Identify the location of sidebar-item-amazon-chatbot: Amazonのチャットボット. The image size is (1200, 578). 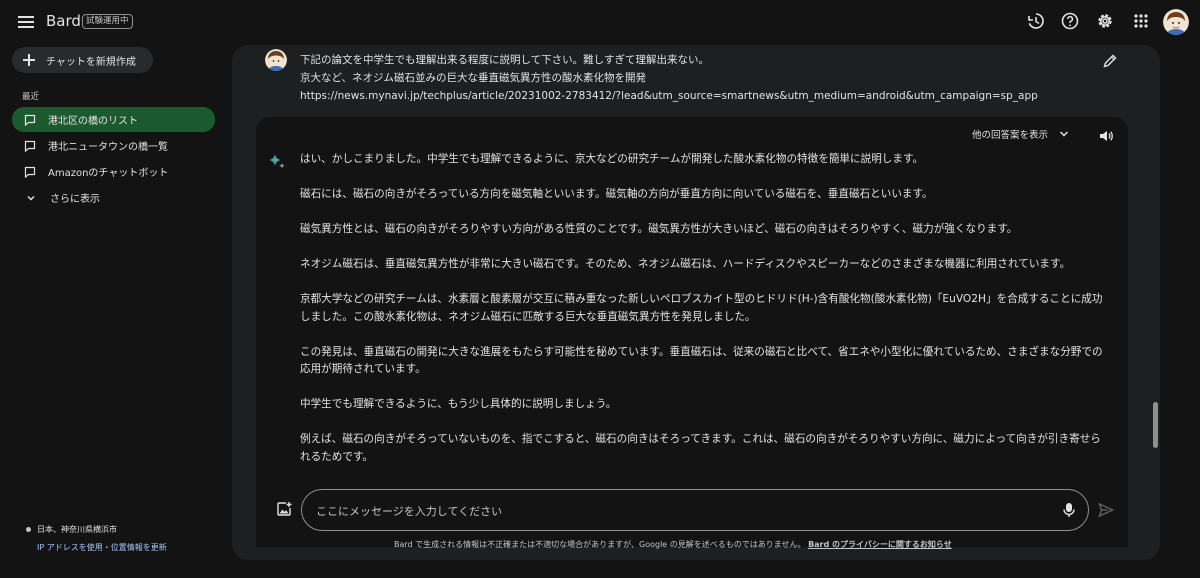
(113, 171).